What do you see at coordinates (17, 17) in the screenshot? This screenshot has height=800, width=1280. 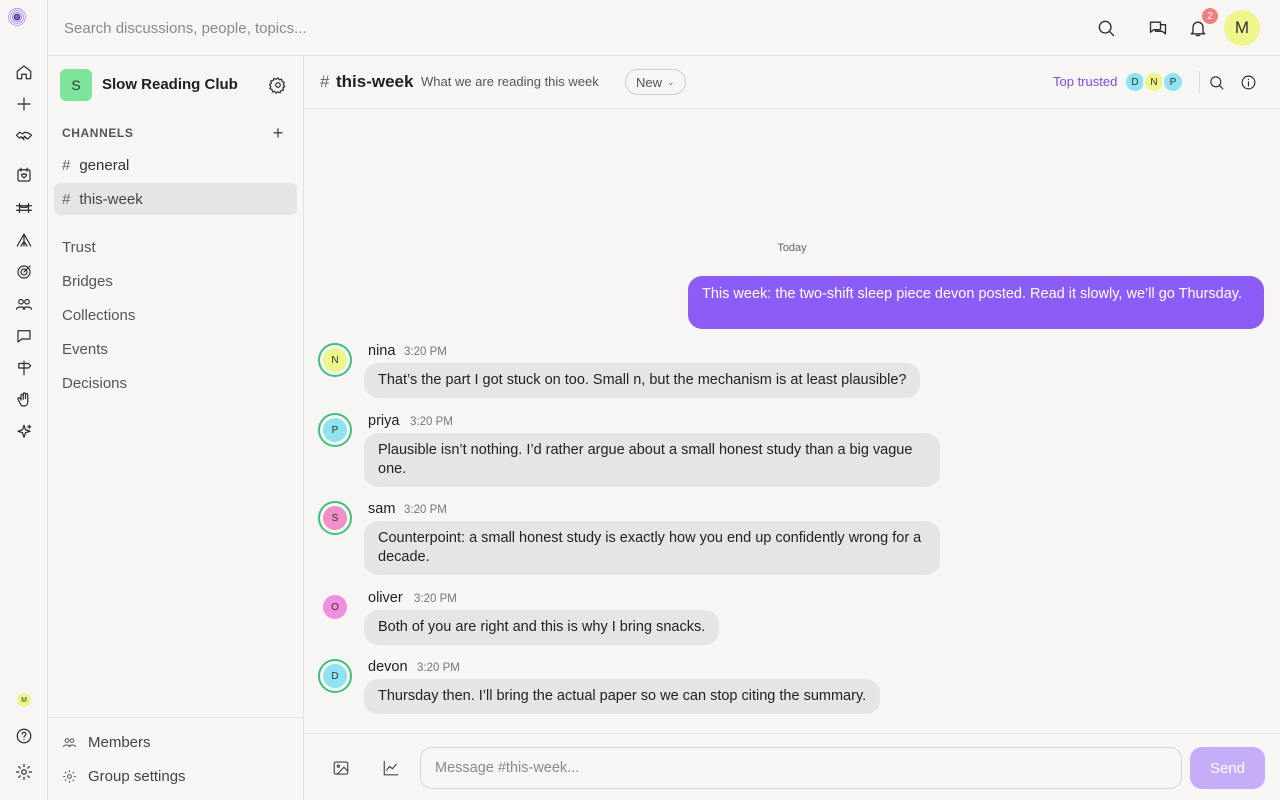 I see `app-logo-icon` at bounding box center [17, 17].